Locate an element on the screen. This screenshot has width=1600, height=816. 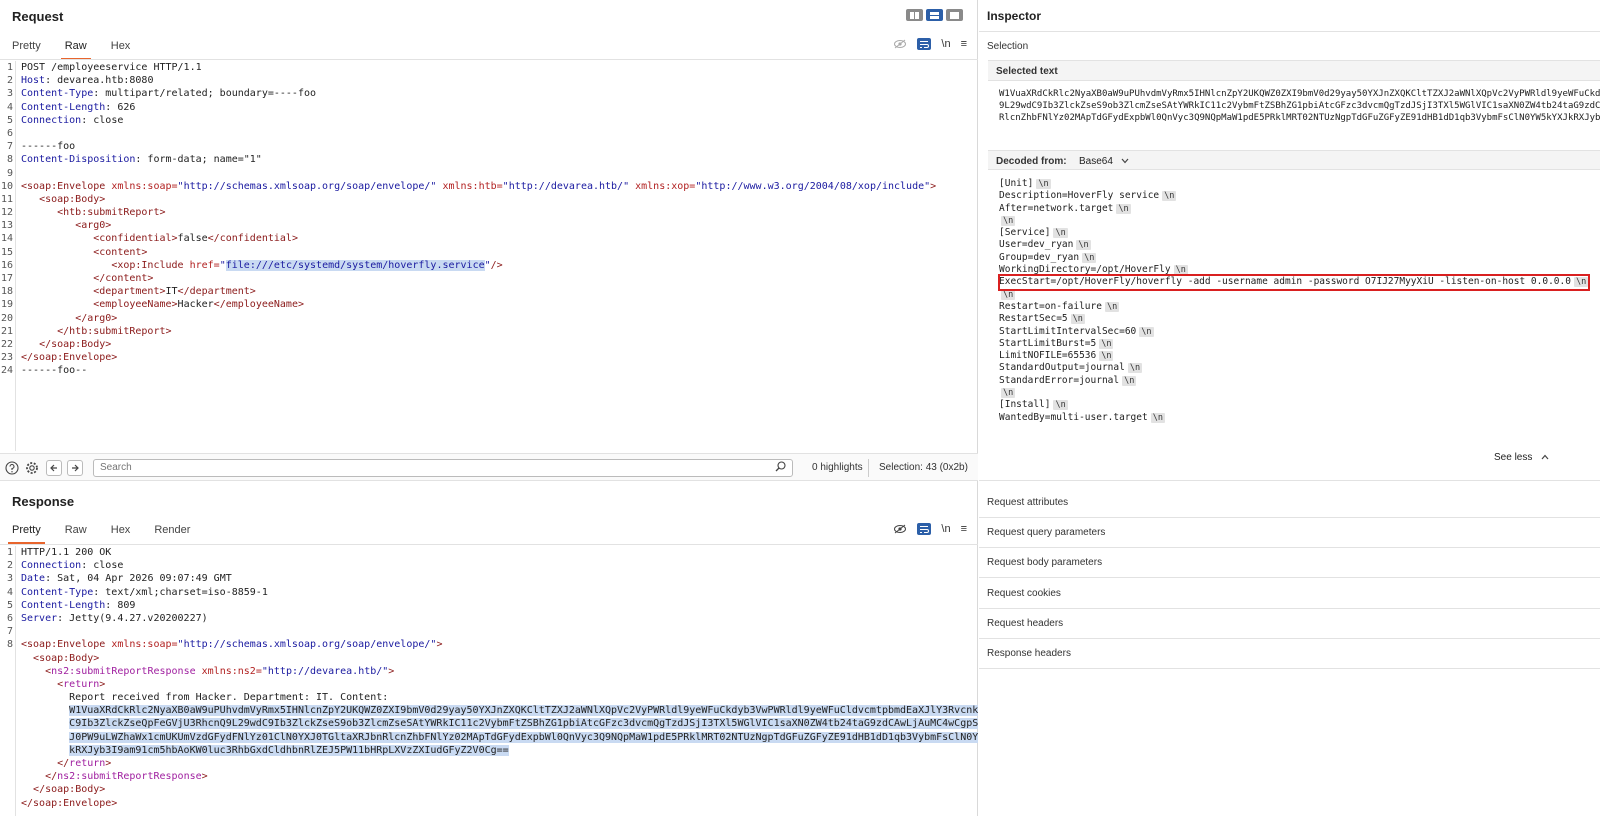
code-line: 20 </arg0> is located at coordinates (489, 318).